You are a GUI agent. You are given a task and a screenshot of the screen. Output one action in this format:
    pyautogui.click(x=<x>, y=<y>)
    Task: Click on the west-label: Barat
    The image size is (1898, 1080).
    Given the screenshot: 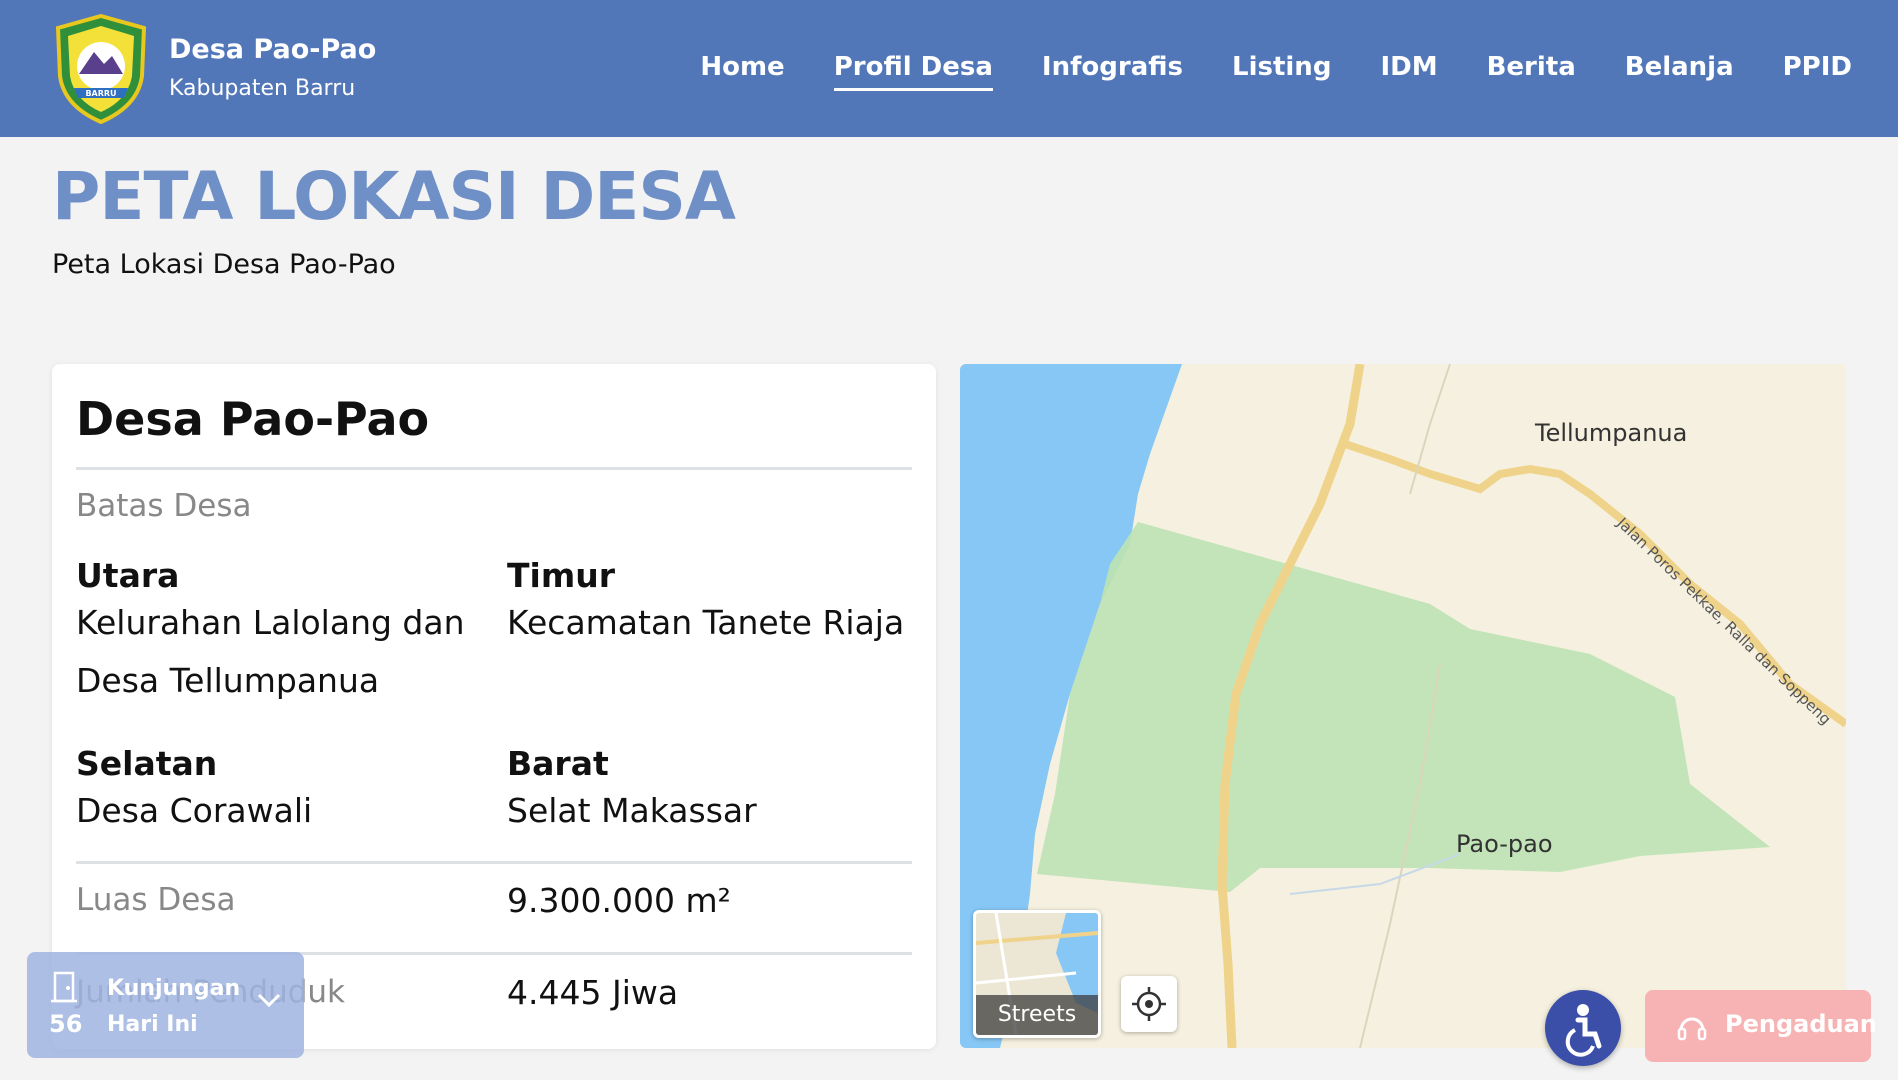 What is the action you would take?
    pyautogui.click(x=558, y=763)
    